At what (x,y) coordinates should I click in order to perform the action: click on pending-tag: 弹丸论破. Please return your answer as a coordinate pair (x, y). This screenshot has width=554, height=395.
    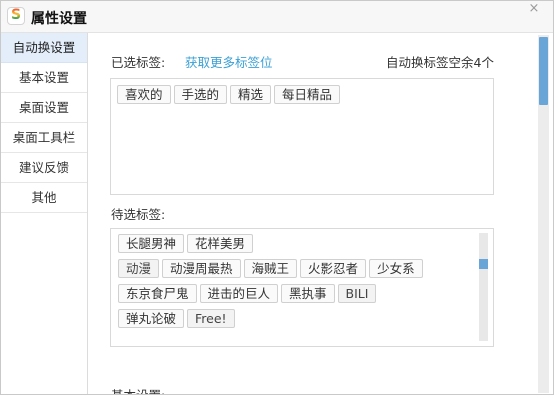
    Looking at the image, I should click on (151, 318).